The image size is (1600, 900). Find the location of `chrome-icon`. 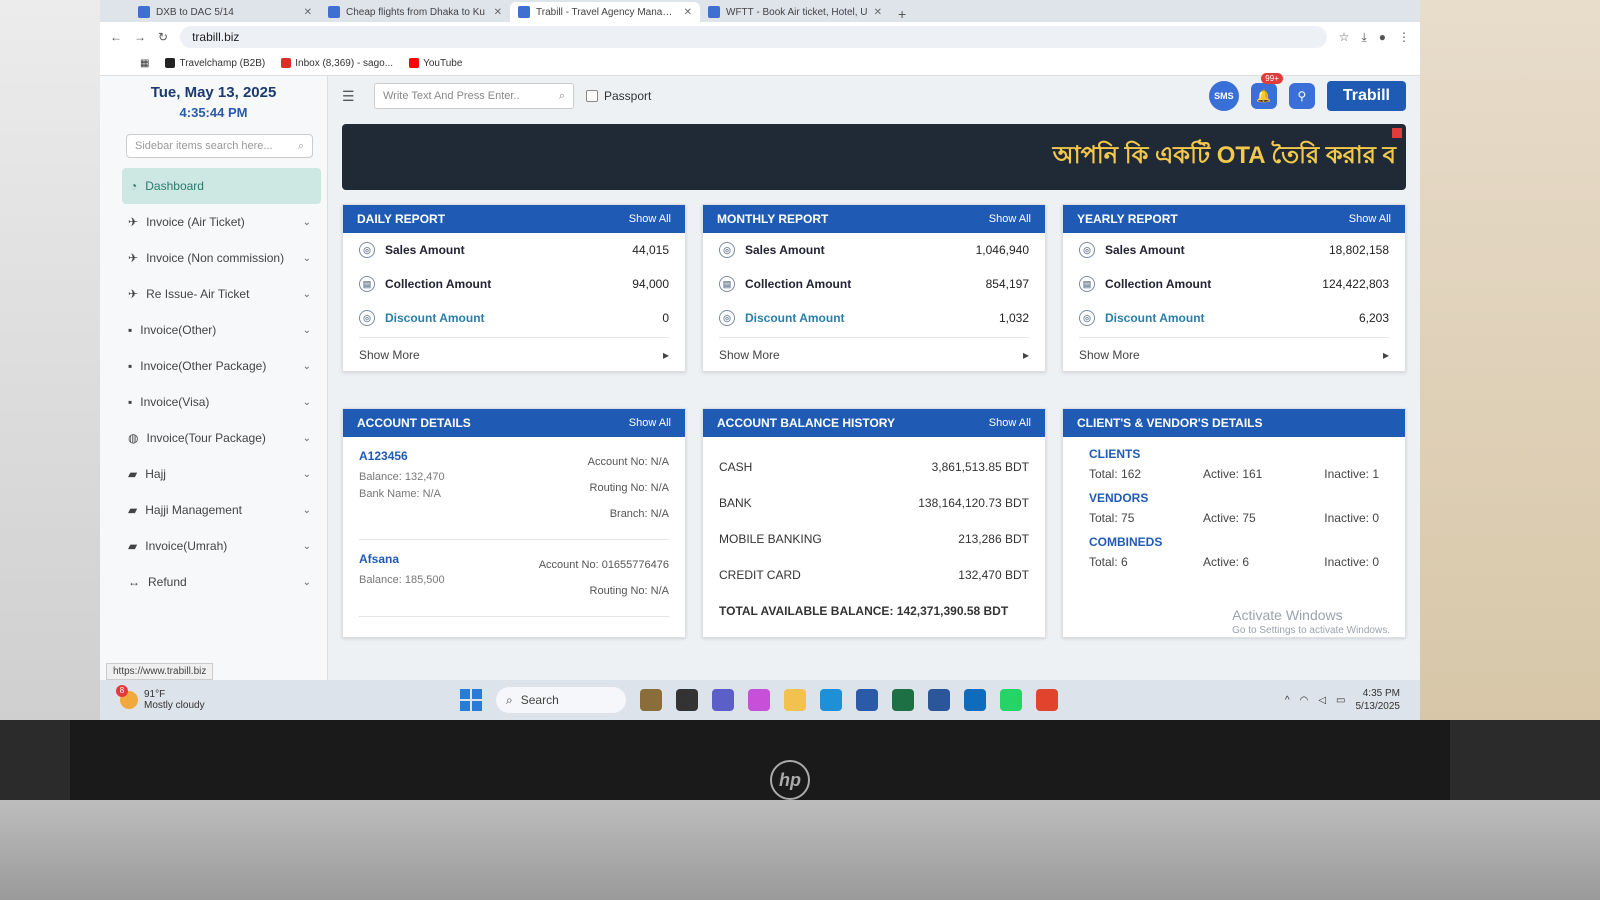

chrome-icon is located at coordinates (1047, 700).